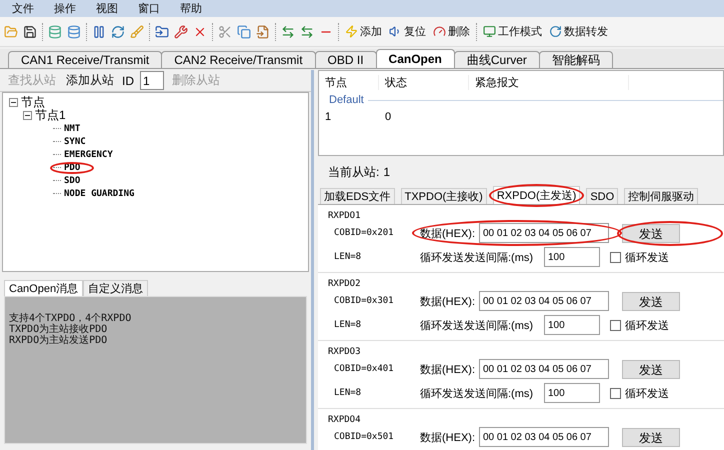 The height and width of the screenshot is (450, 724). I want to click on cobid-label: COBID=0x501, so click(364, 437).